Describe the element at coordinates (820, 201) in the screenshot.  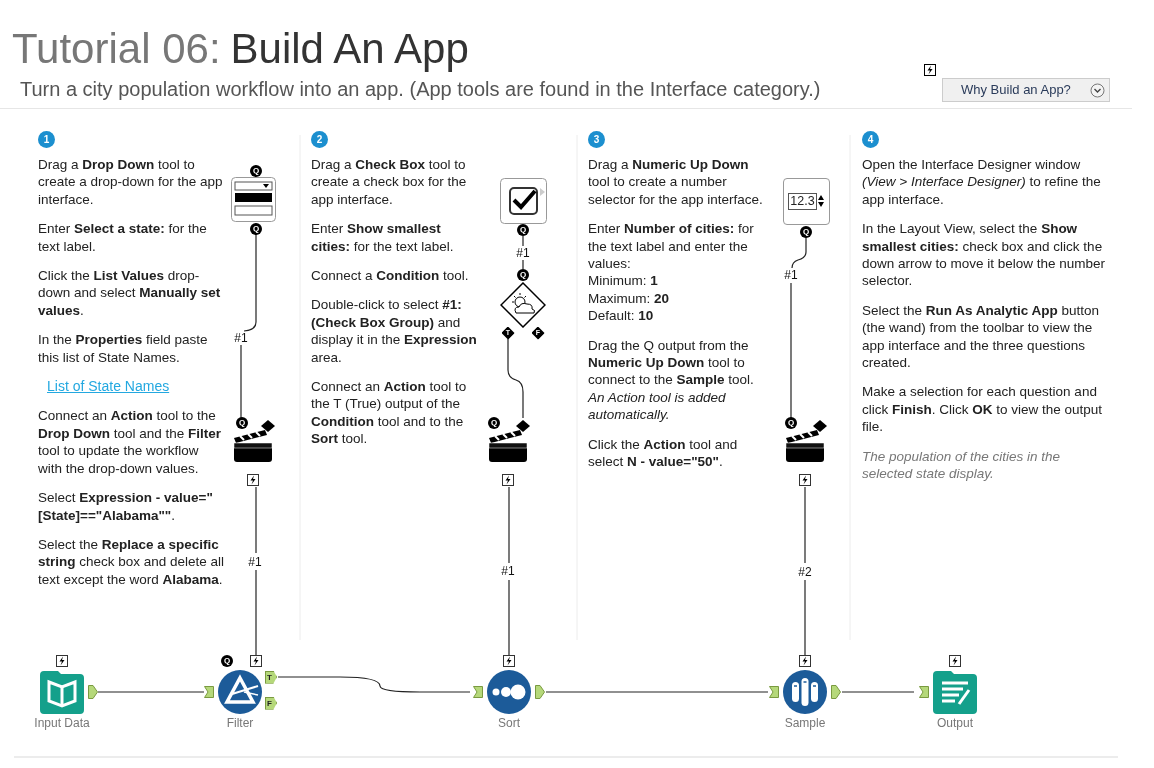
I see `spinner-arrows-icon` at that location.